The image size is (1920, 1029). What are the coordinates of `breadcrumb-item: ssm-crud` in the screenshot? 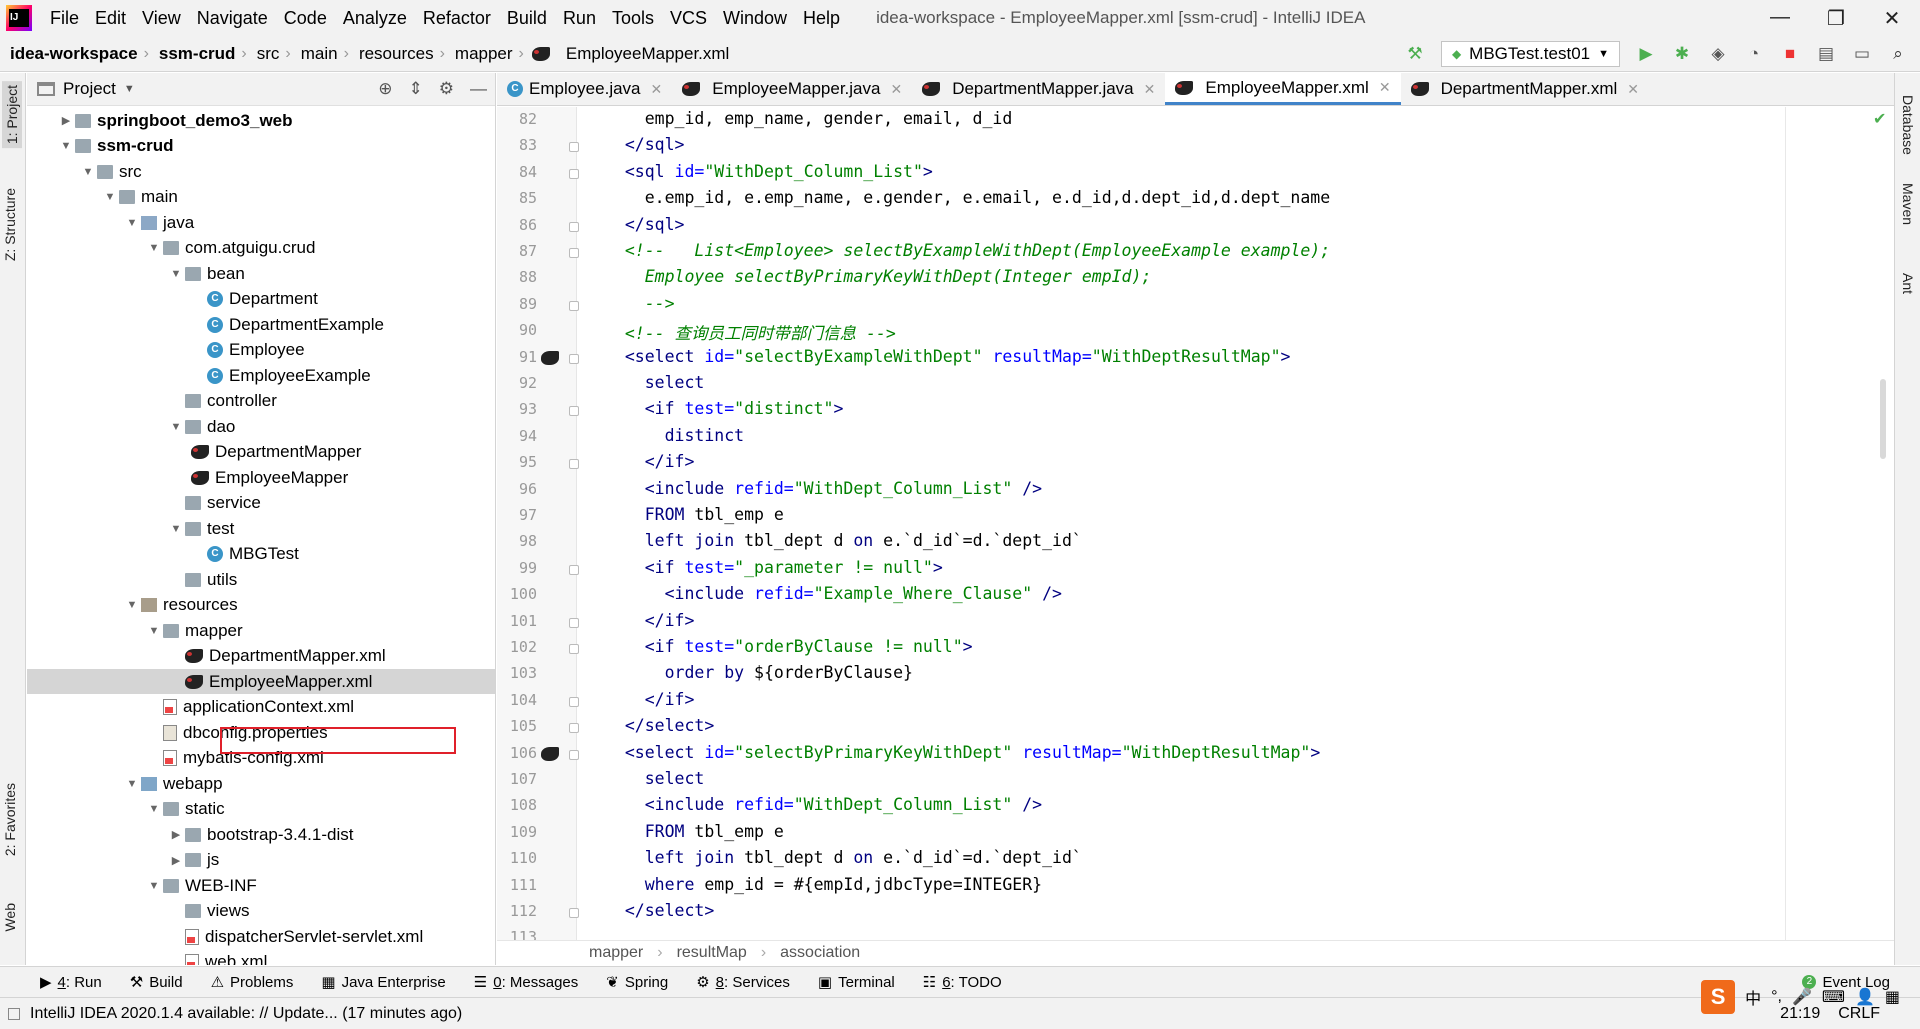 It's located at (195, 54).